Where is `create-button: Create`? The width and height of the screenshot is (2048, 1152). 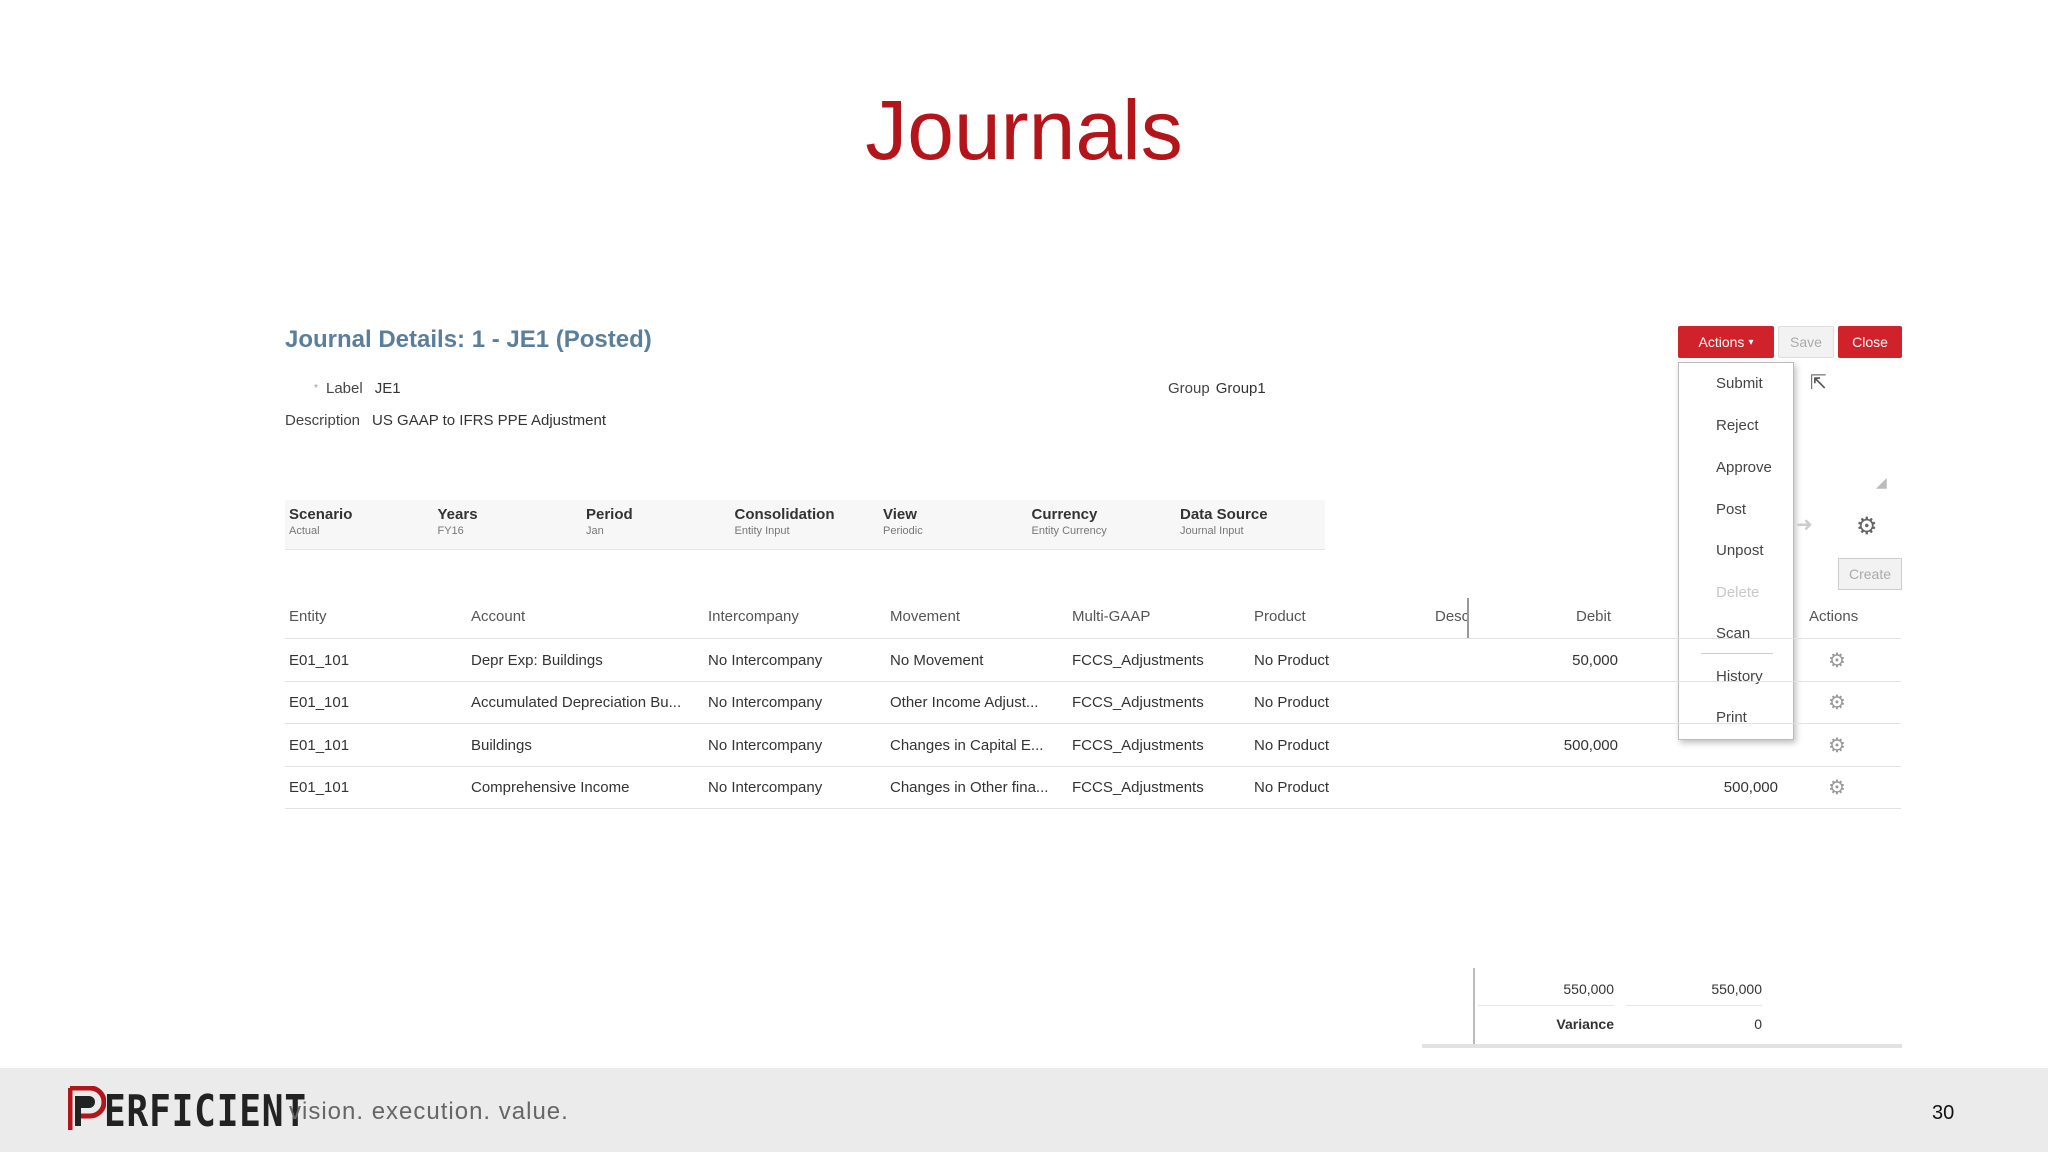 create-button: Create is located at coordinates (1870, 574).